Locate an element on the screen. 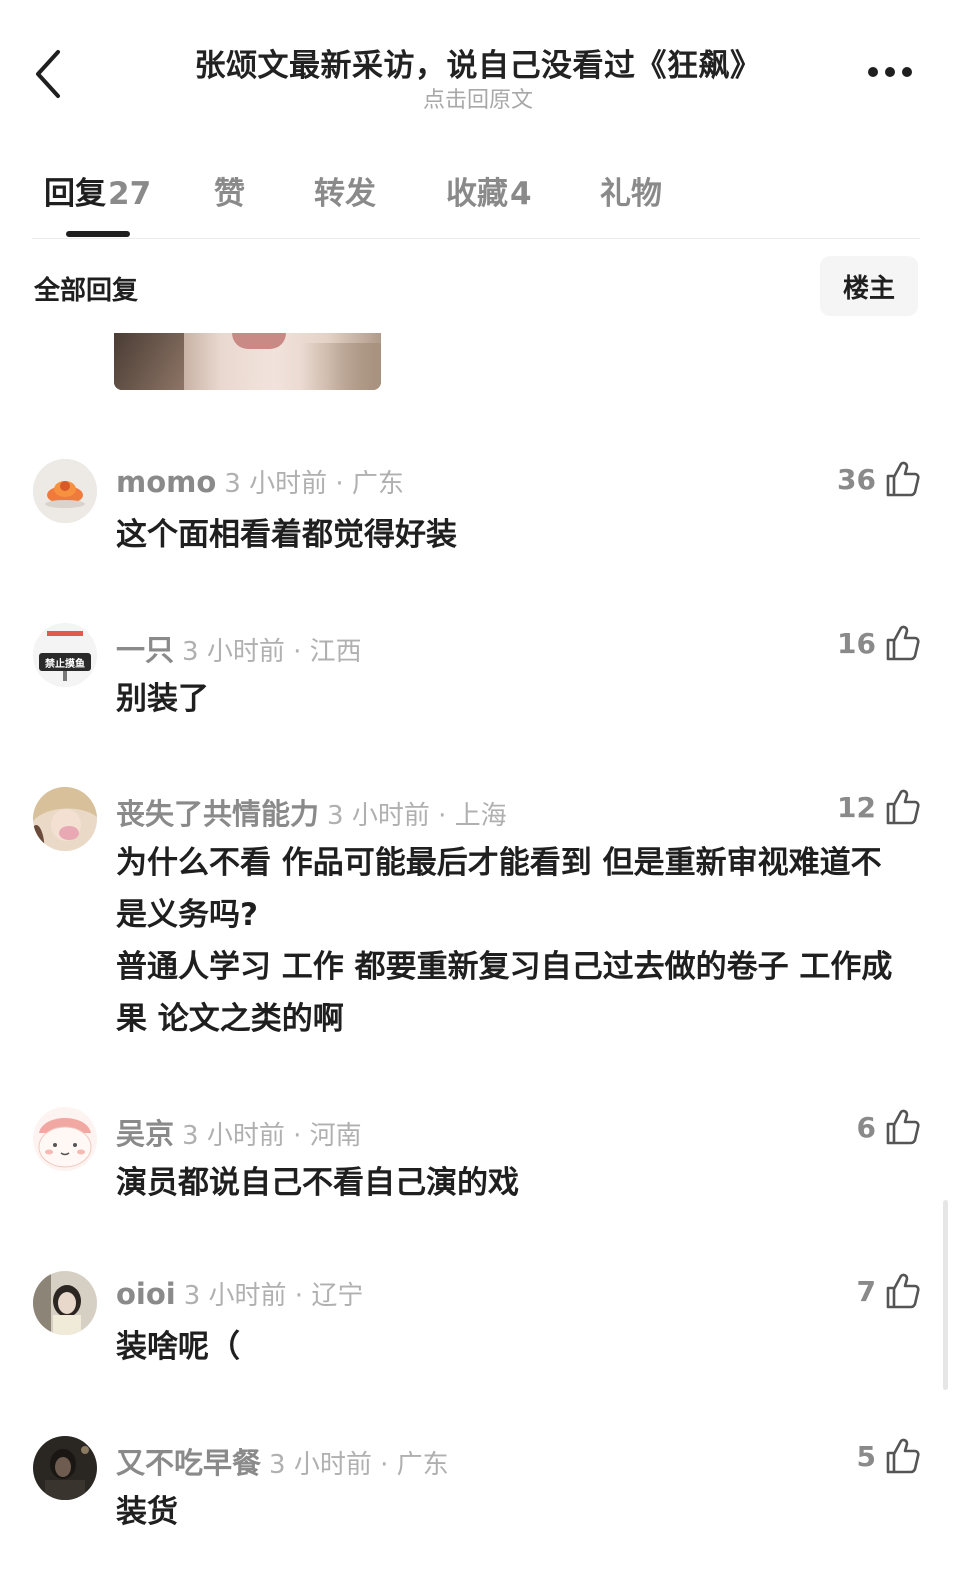 This screenshot has height=1576, width=956. like-button: 6 is located at coordinates (888, 1127).